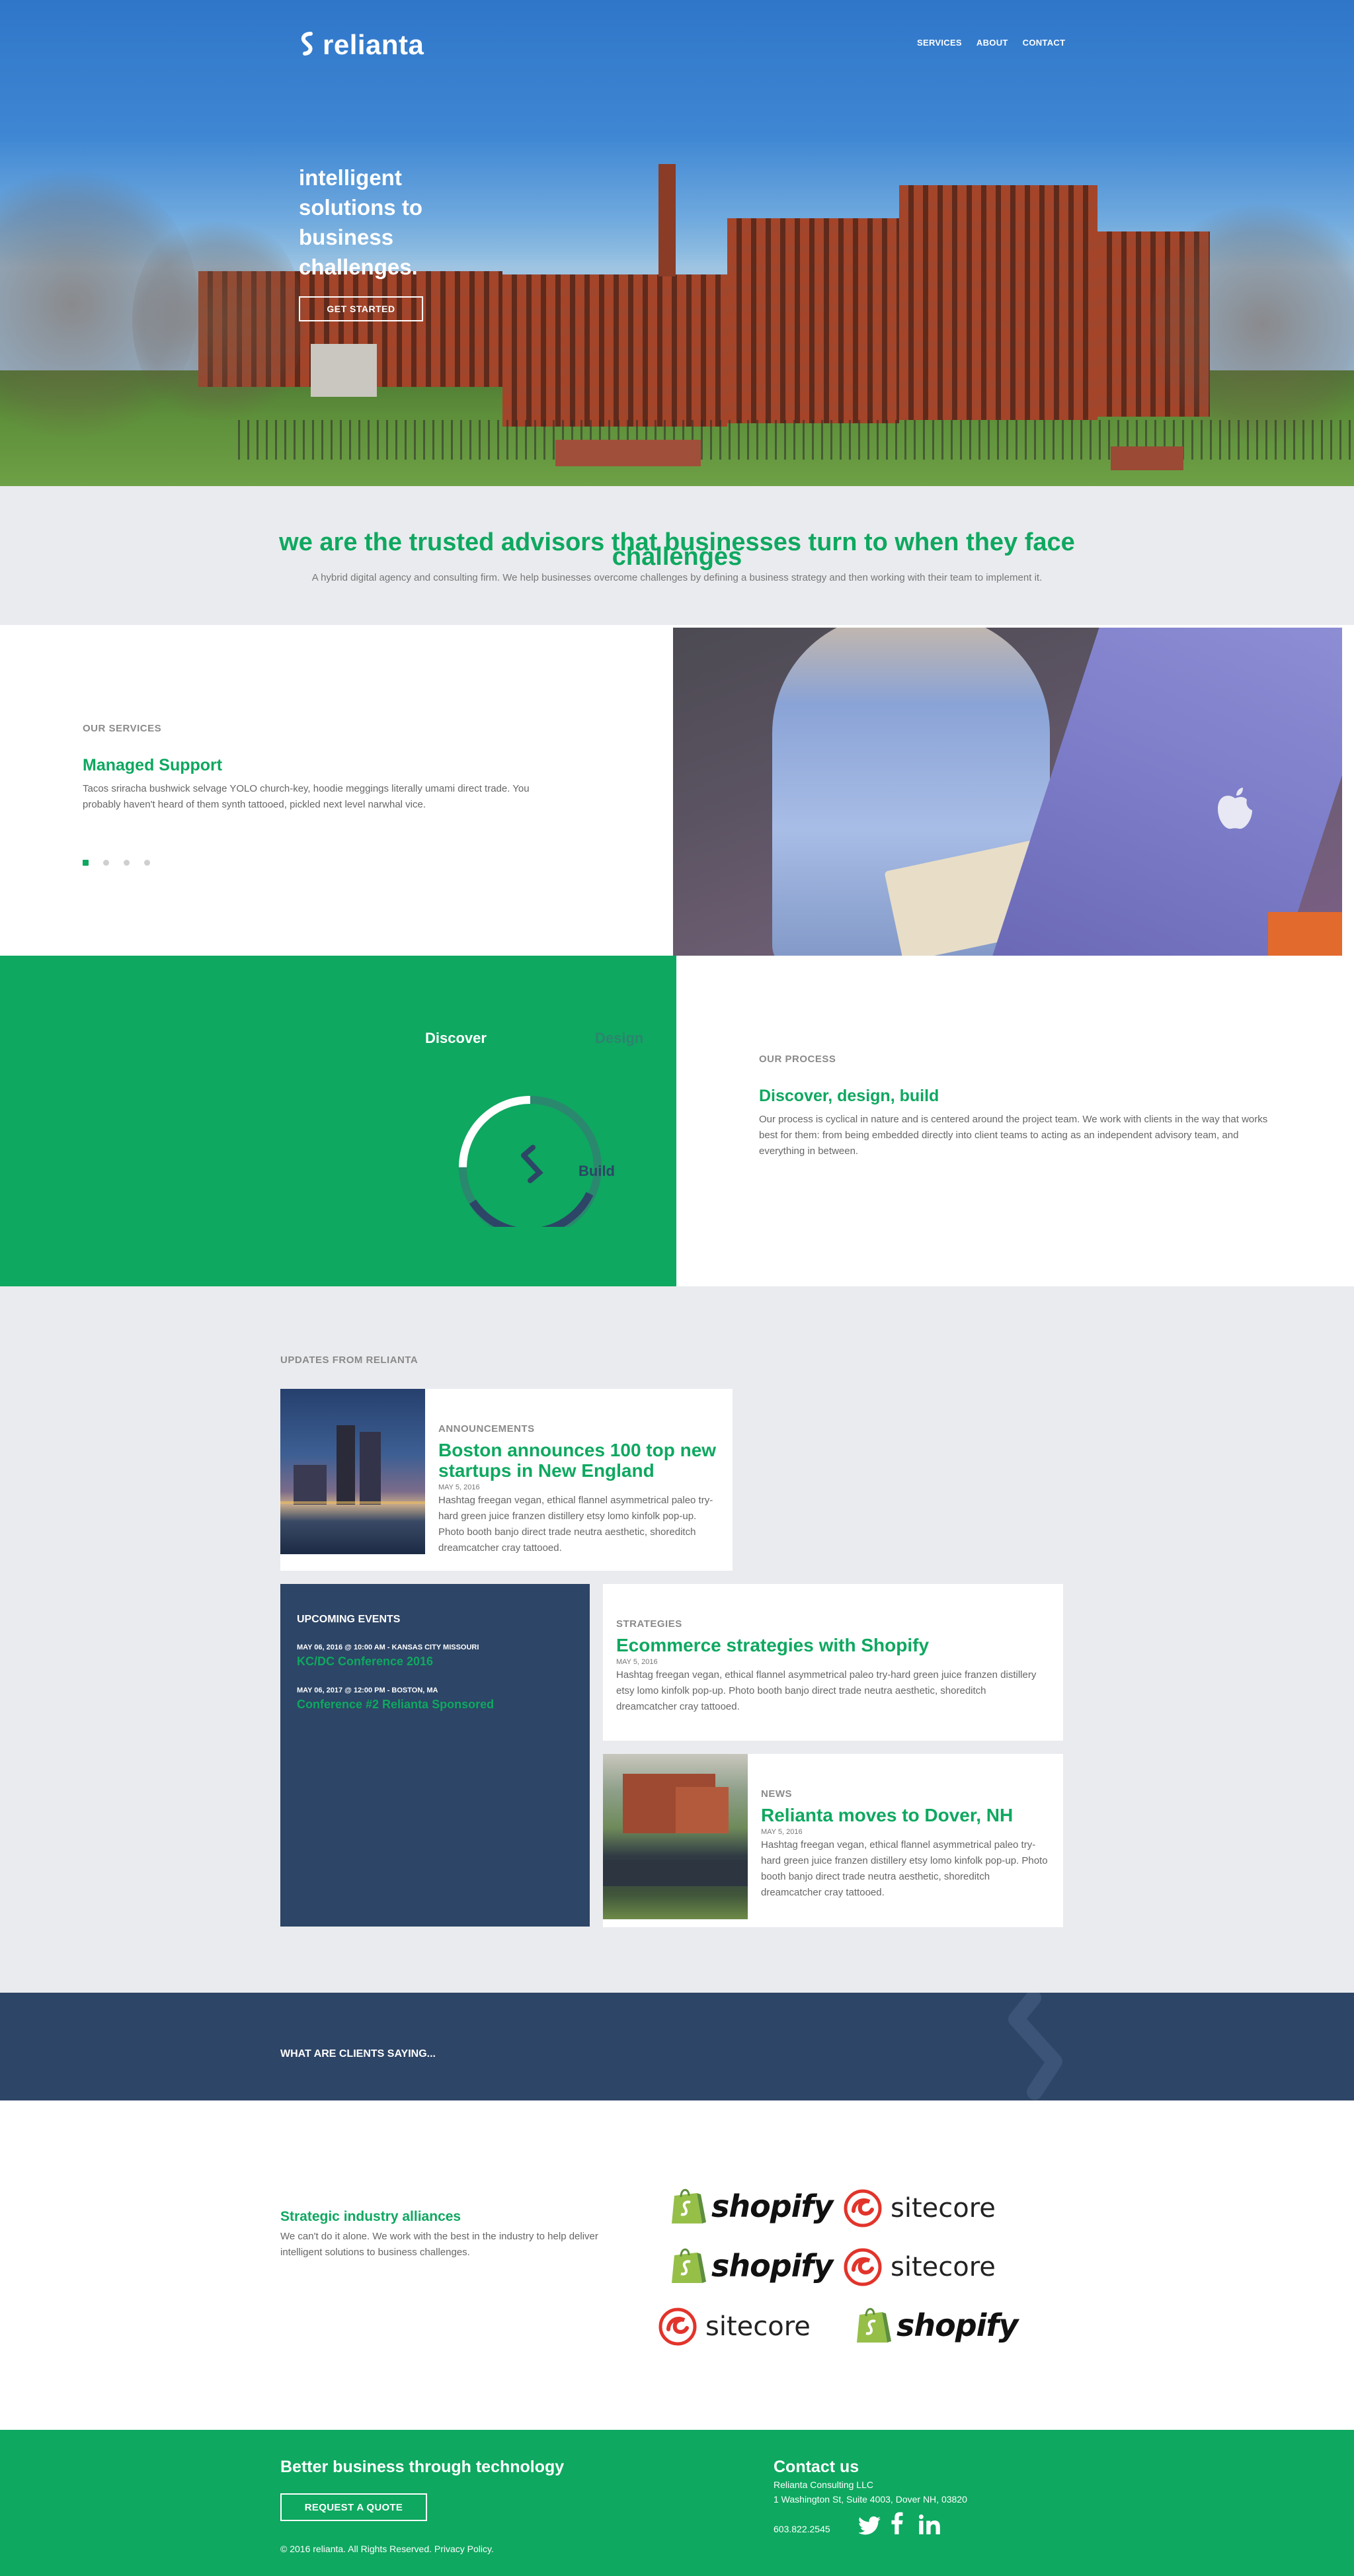  Describe the element at coordinates (619, 1038) in the screenshot. I see `cycle-label-design: Design` at that location.